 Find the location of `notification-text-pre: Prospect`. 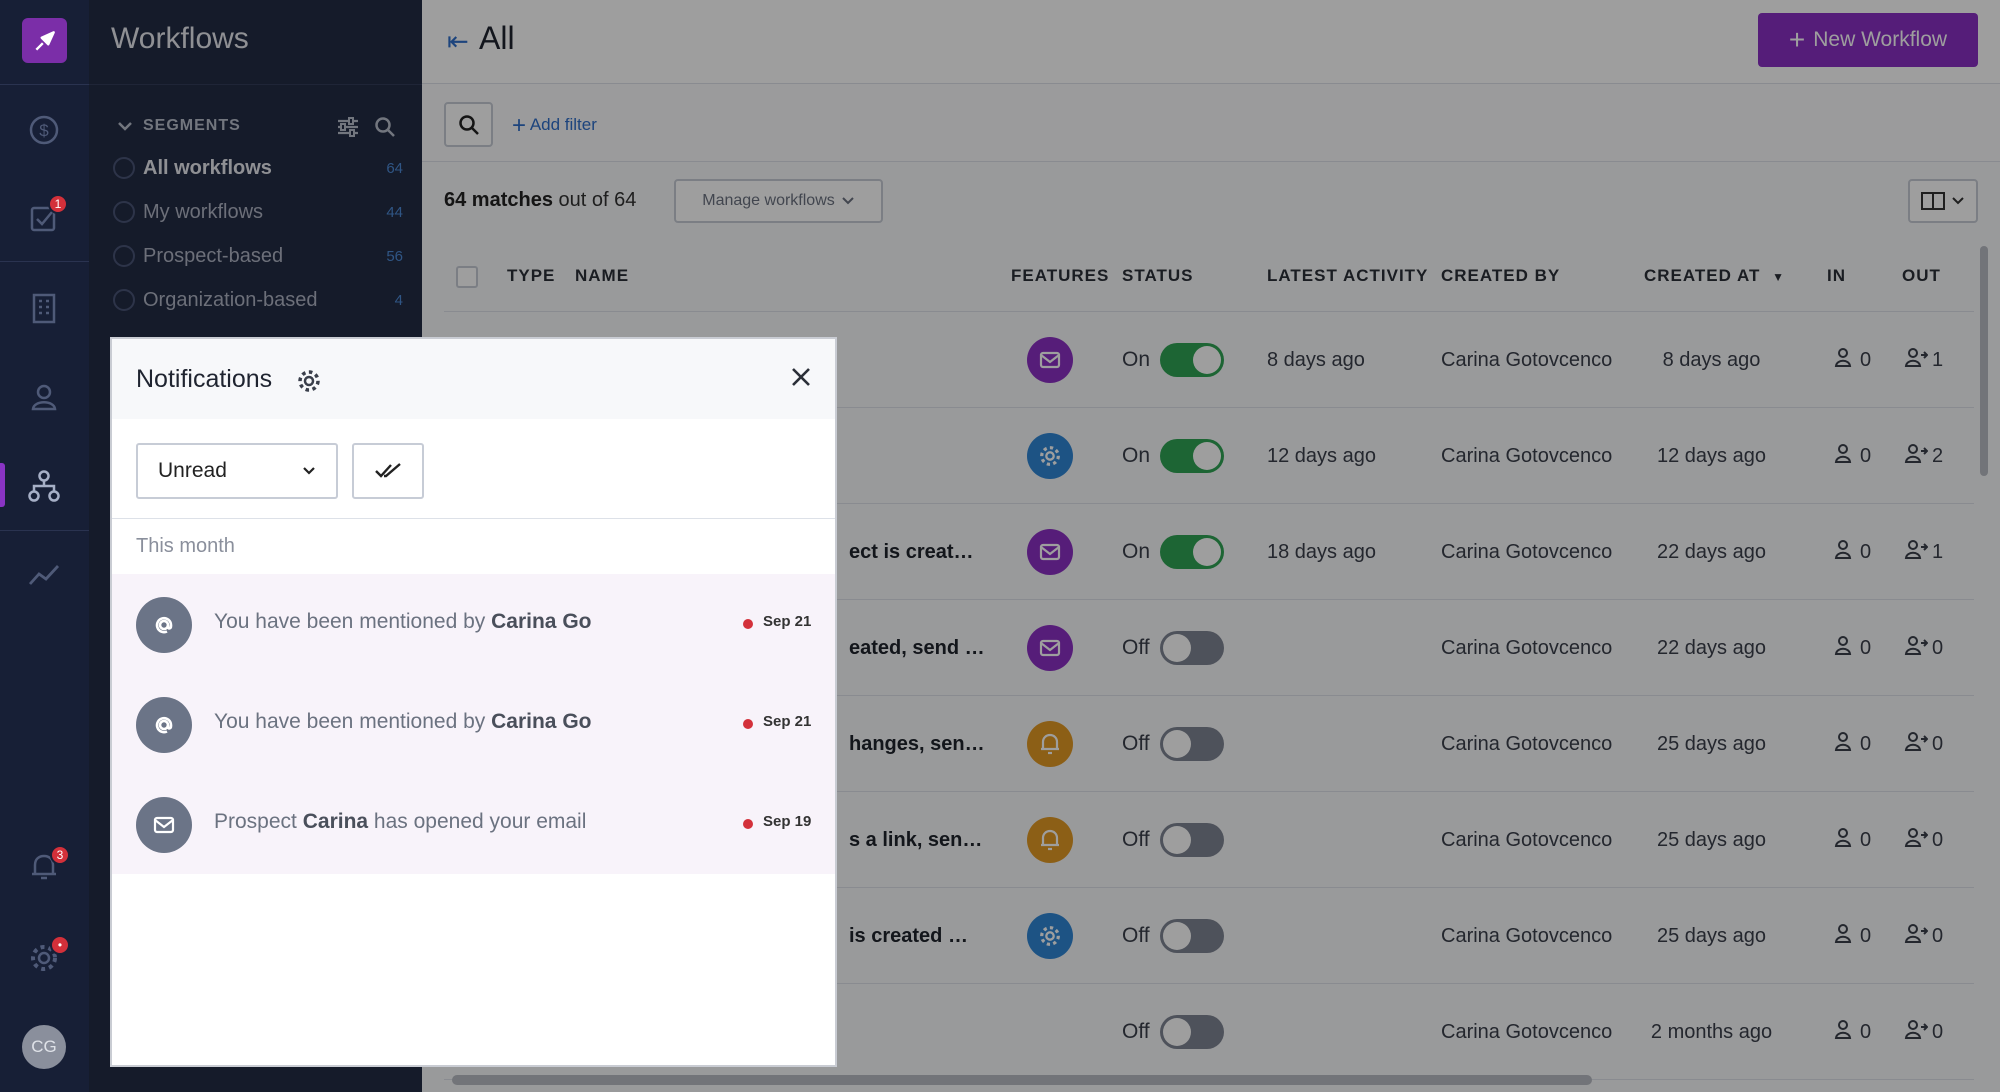

notification-text-pre: Prospect is located at coordinates (258, 821).